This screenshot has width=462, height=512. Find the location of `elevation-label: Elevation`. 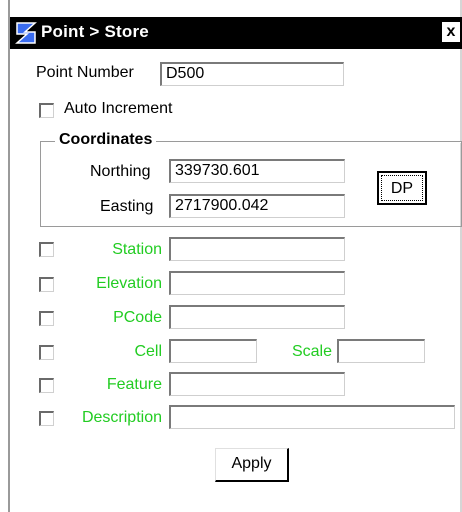

elevation-label: Elevation is located at coordinates (129, 283).